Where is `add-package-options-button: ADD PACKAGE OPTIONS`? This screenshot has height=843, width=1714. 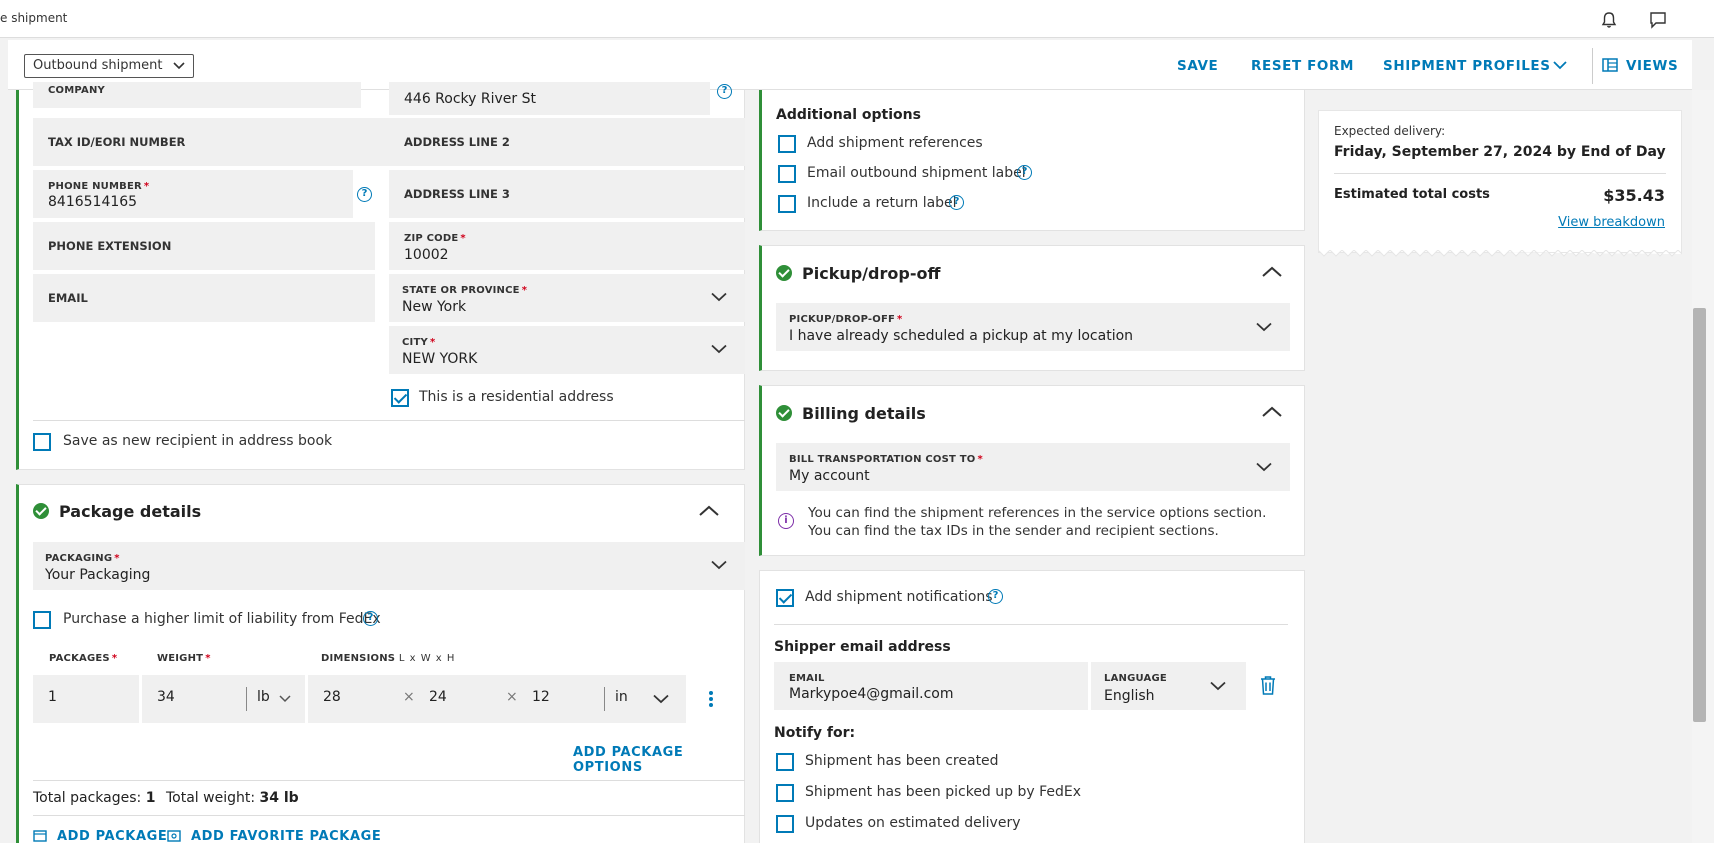
add-package-options-button: ADD PACKAGE OPTIONS is located at coordinates (658, 760).